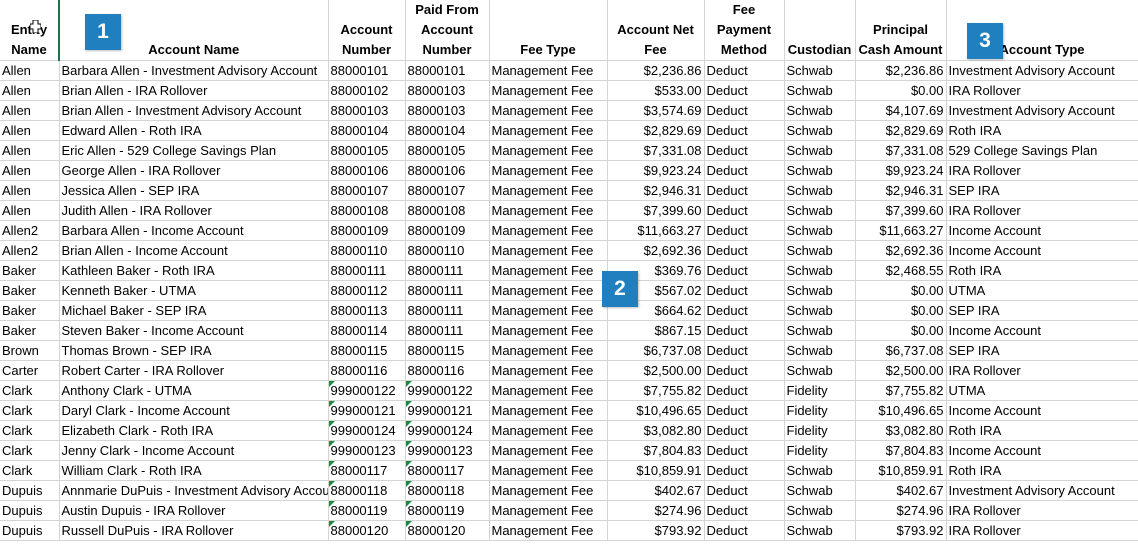 This screenshot has width=1138, height=544. I want to click on cell-account-name: Steven Baker - Income Account, so click(194, 330).